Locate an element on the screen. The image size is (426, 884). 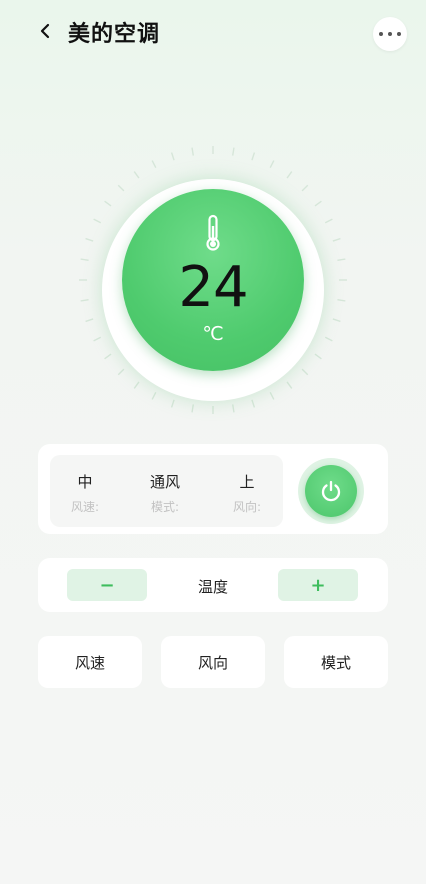
status-fan-speed: 中 风速: is located at coordinates (85, 493).